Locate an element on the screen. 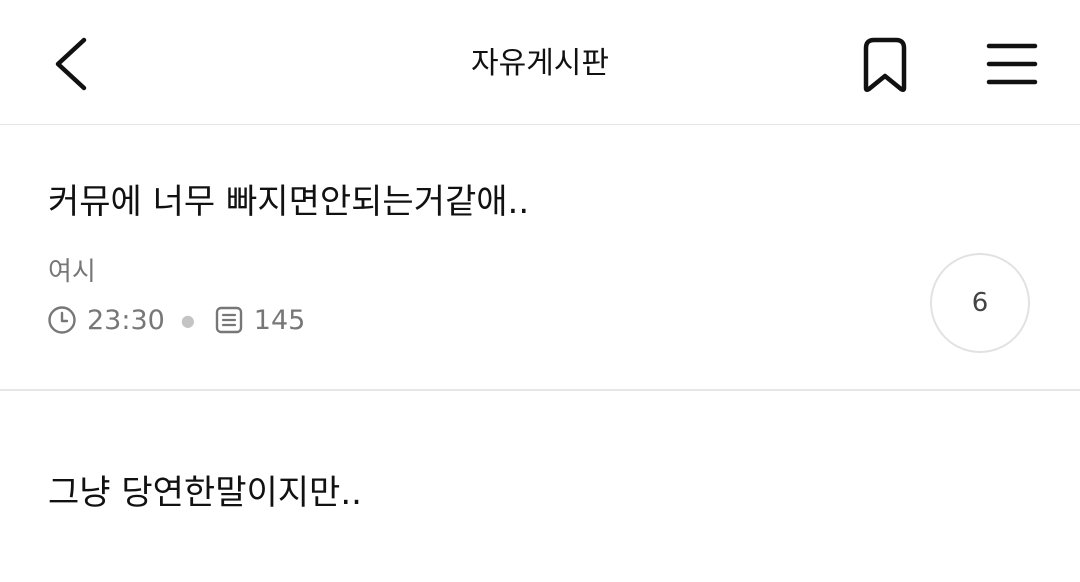 The image size is (1080, 582). bookmark-button is located at coordinates (885, 65).